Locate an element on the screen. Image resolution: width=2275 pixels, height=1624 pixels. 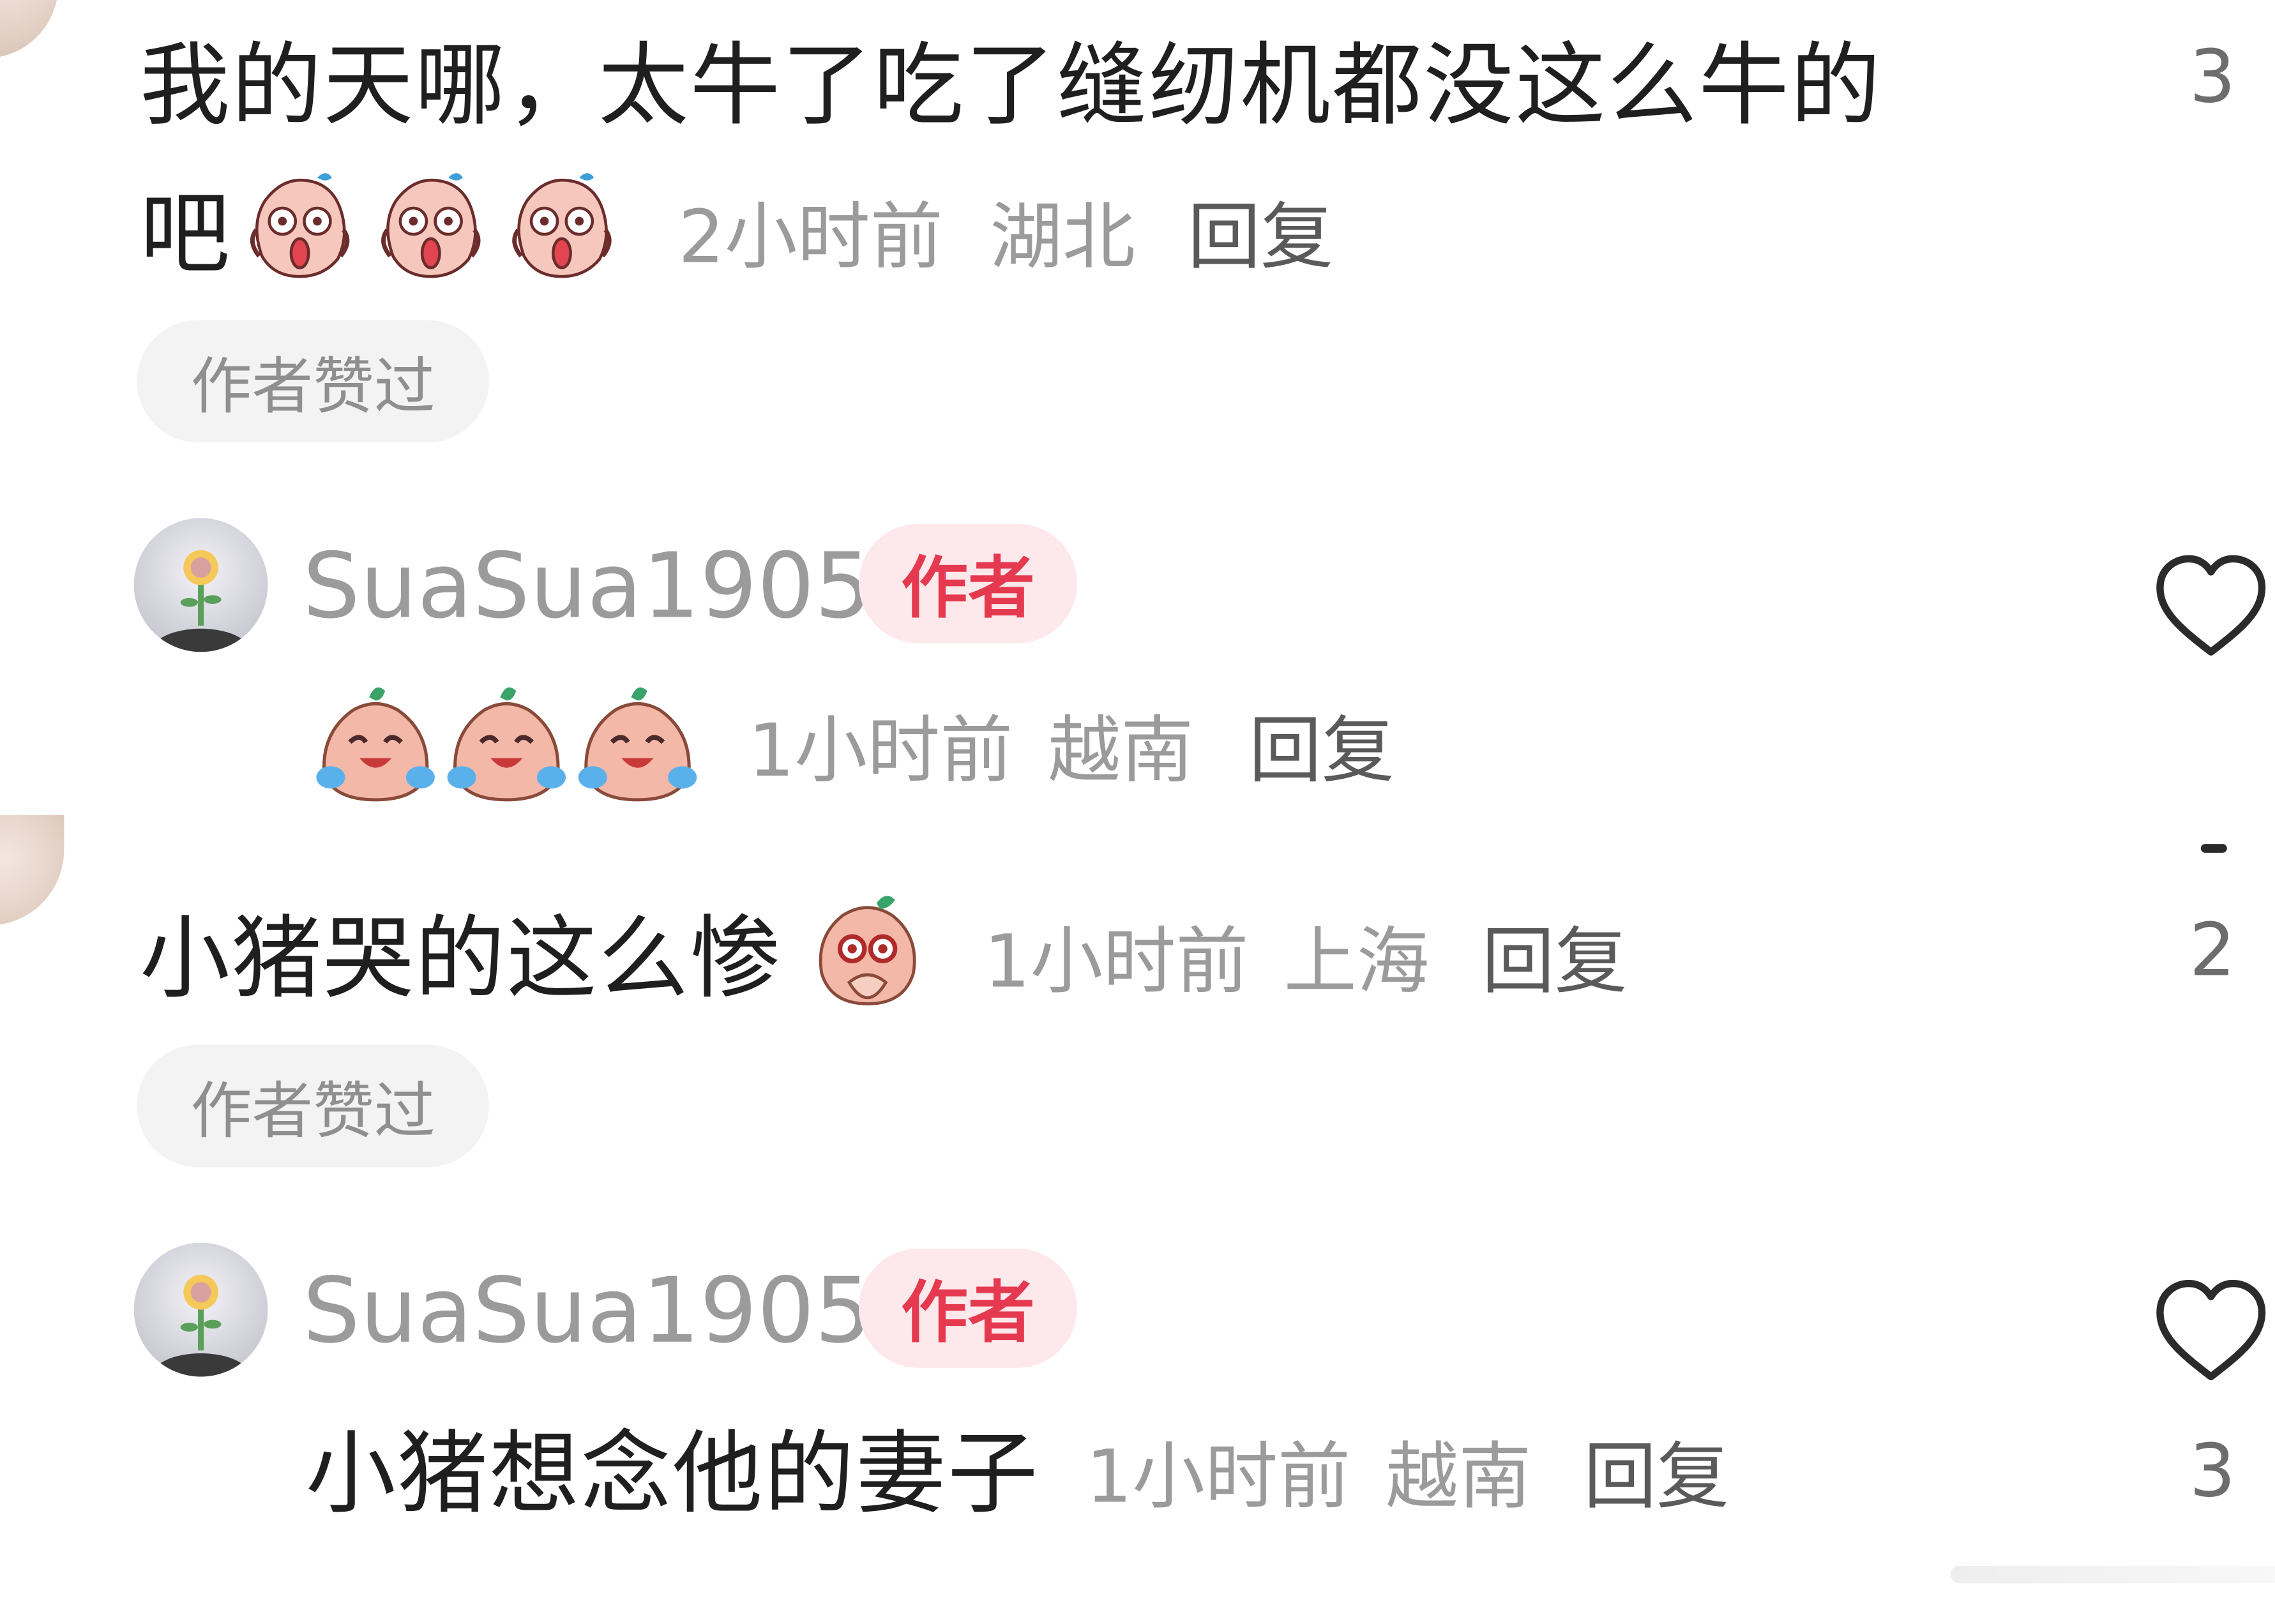
like-count: 2 is located at coordinates (2212, 950).